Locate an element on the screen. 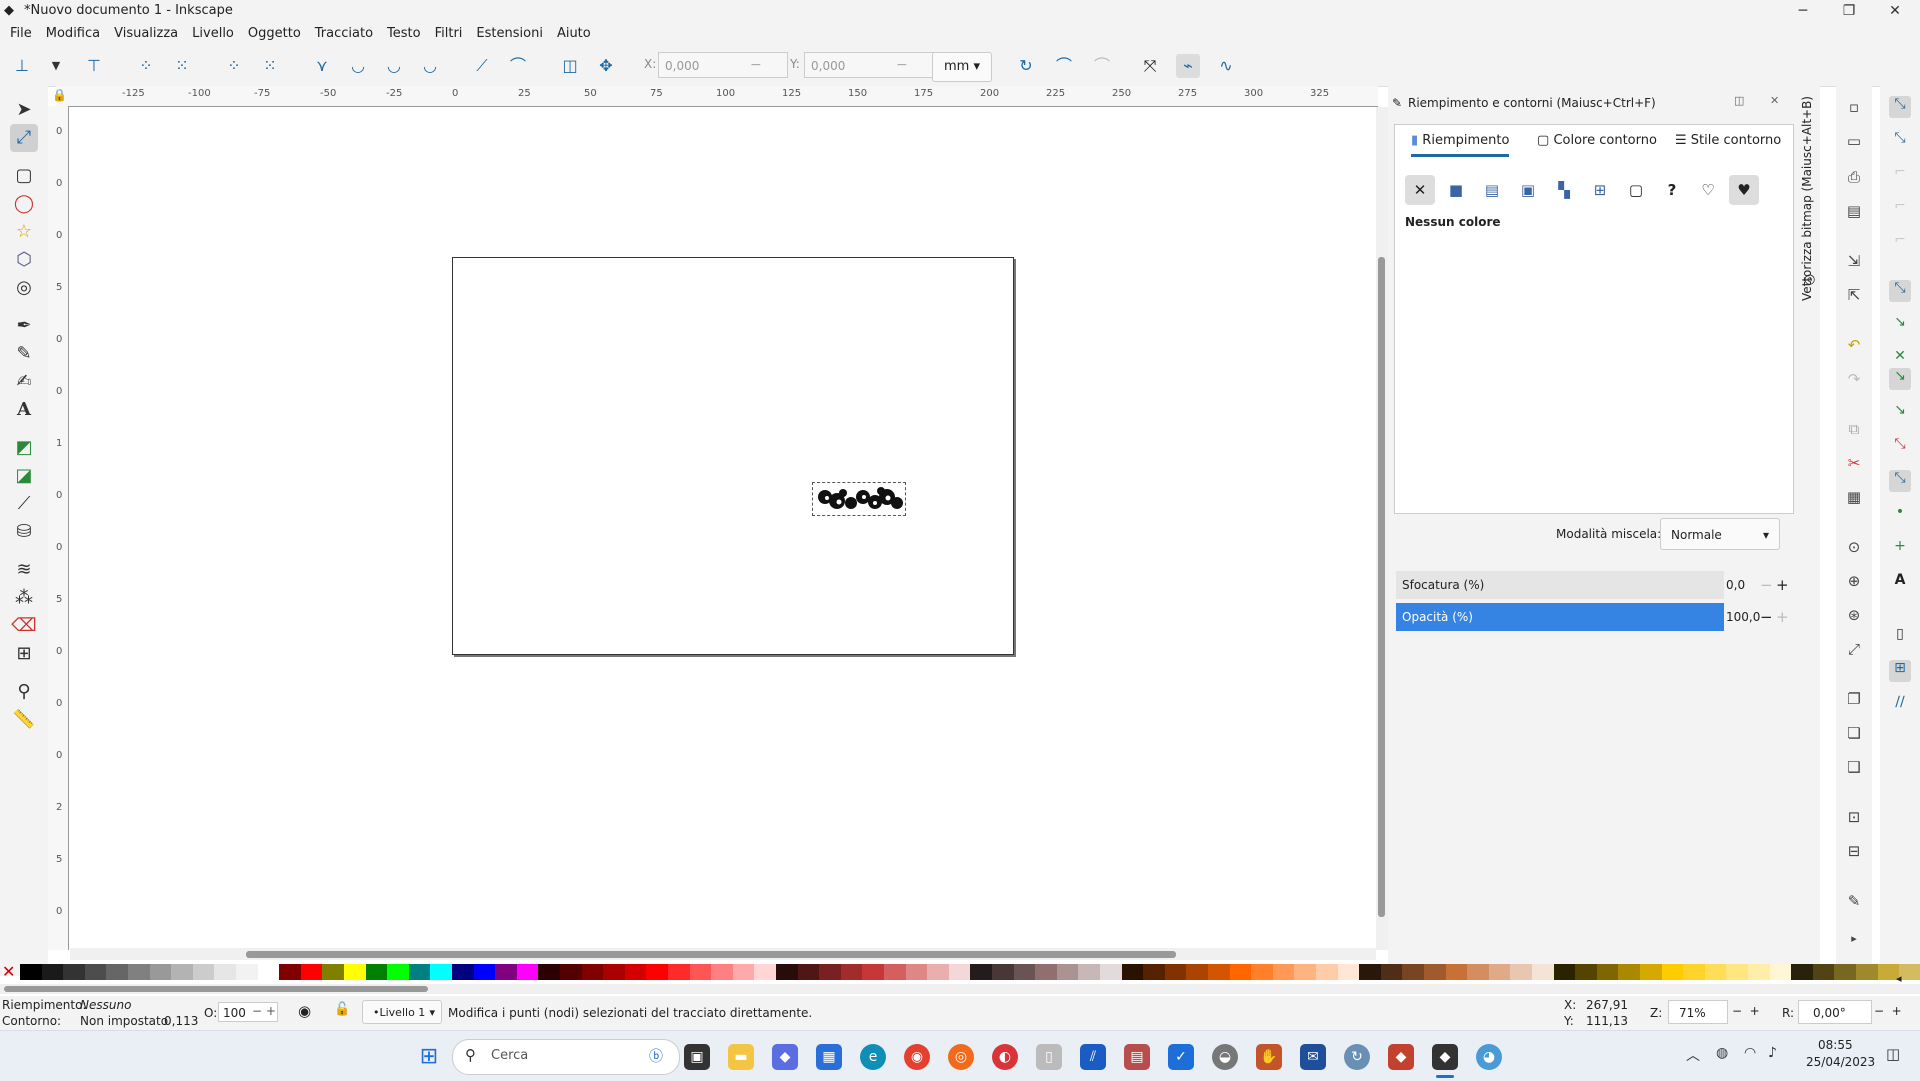 This screenshot has width=1920, height=1081. insert-node-dropdown-icon: ▼ is located at coordinates (56, 66).